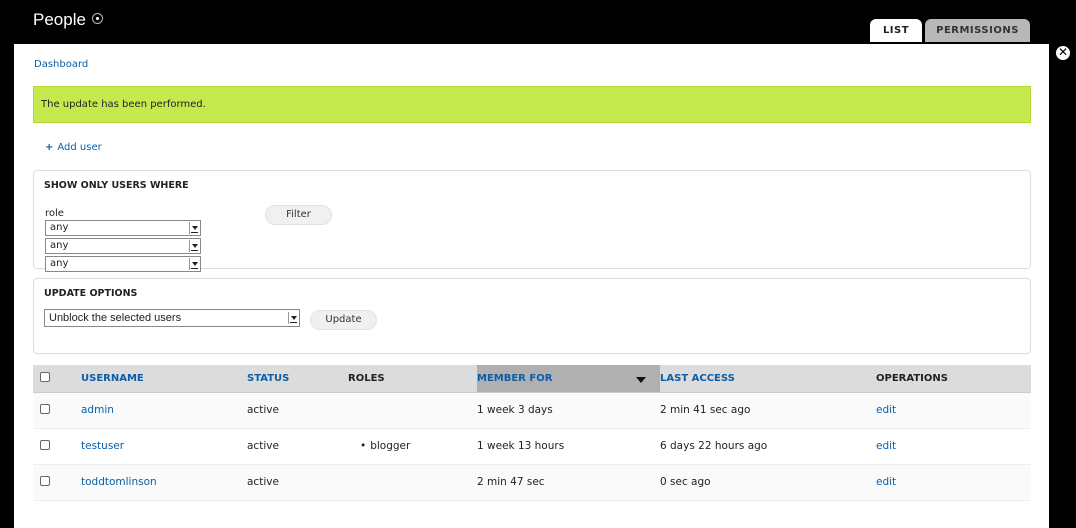  What do you see at coordinates (538, 22) in the screenshot?
I see `overlay-header: People LIST PERMISSIONS` at bounding box center [538, 22].